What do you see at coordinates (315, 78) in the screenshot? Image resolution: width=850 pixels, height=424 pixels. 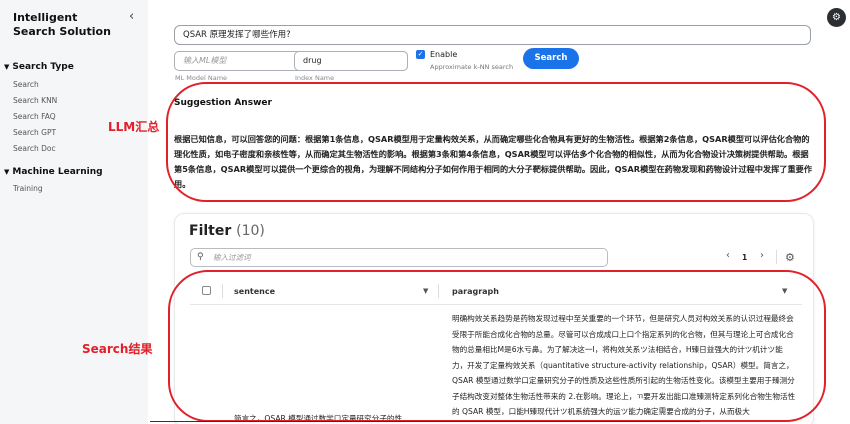 I see `index-name-label: Index Name` at bounding box center [315, 78].